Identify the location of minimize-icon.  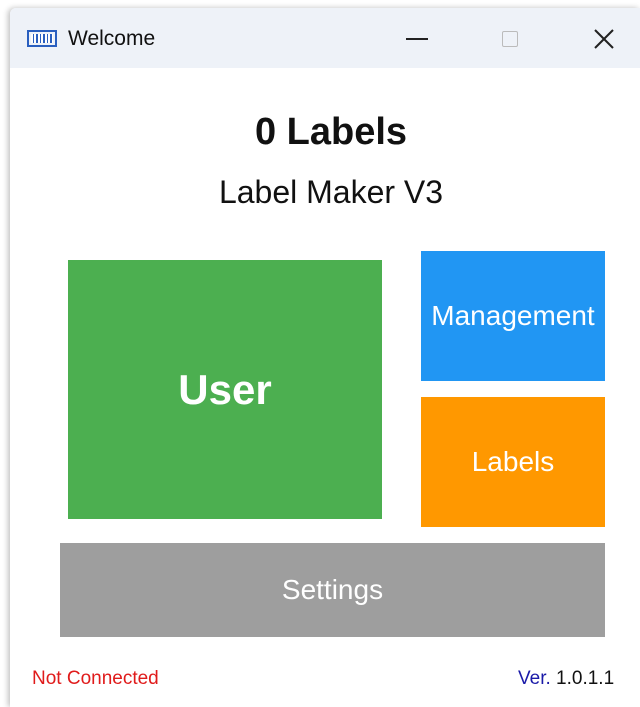
(417, 39).